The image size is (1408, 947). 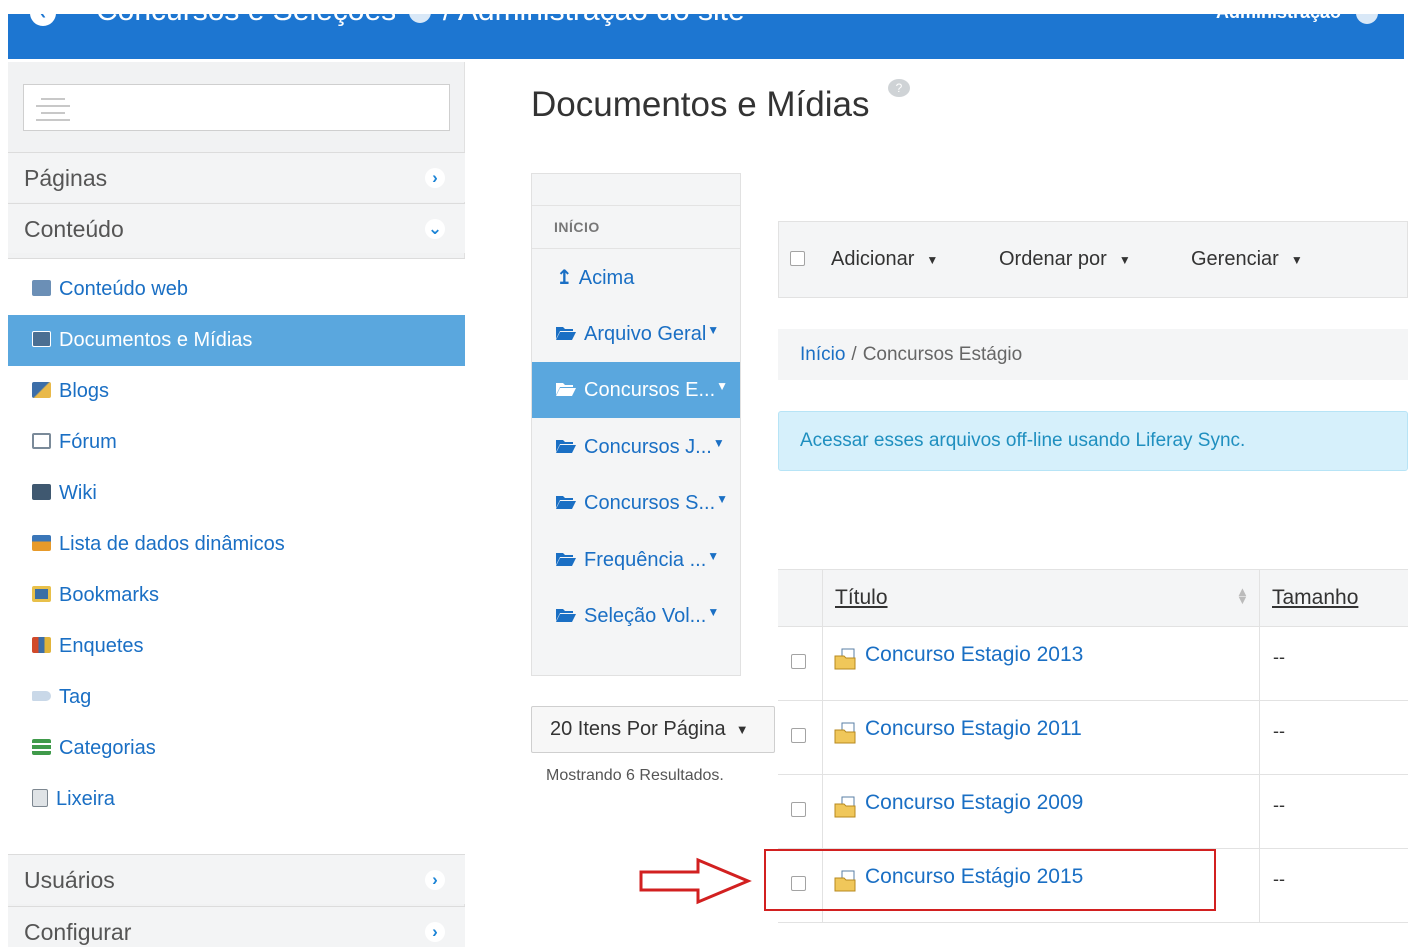 What do you see at coordinates (1278, 18) in the screenshot?
I see `admin-menu-label: Administração` at bounding box center [1278, 18].